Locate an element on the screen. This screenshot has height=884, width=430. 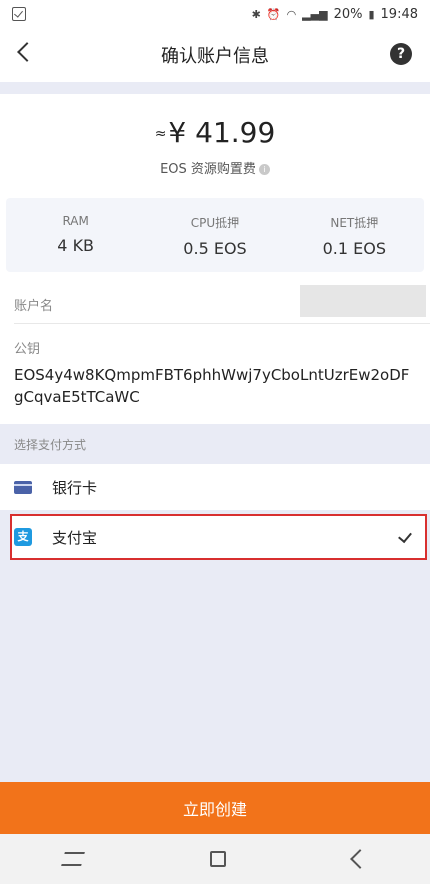
help-icon: ? is located at coordinates (401, 54).